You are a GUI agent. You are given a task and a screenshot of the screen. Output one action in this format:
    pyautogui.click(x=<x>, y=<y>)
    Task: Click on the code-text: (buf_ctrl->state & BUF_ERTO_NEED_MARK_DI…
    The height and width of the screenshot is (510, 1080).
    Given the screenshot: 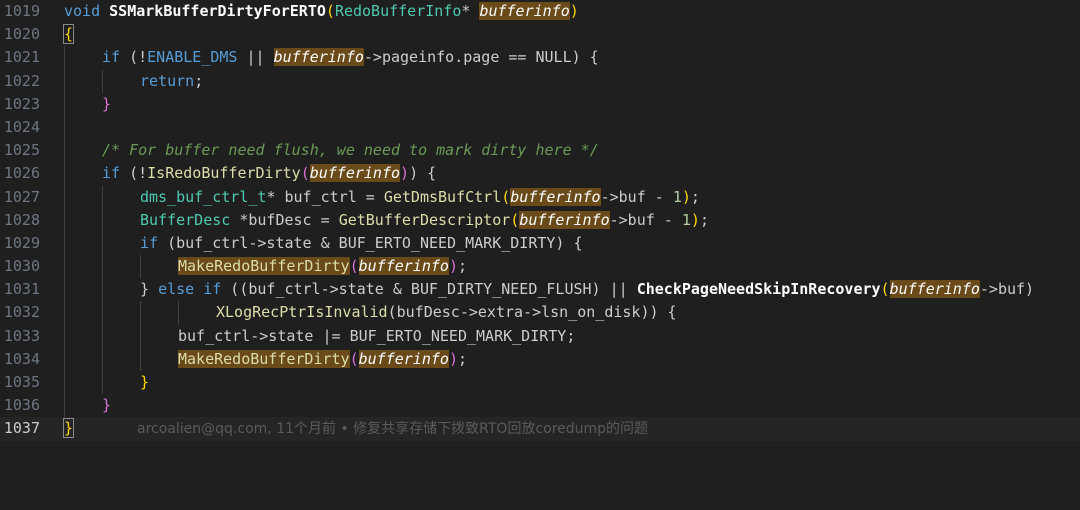 What is the action you would take?
    pyautogui.click(x=370, y=242)
    